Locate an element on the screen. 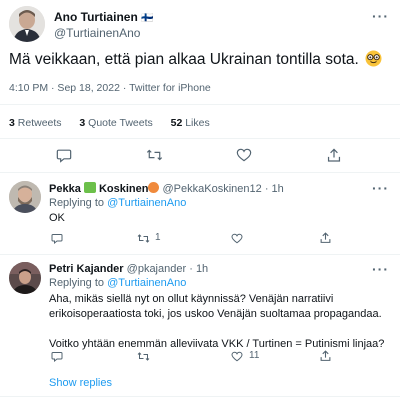 The width and height of the screenshot is (400, 397). author-handle: @TurtiainenAno is located at coordinates (97, 33).